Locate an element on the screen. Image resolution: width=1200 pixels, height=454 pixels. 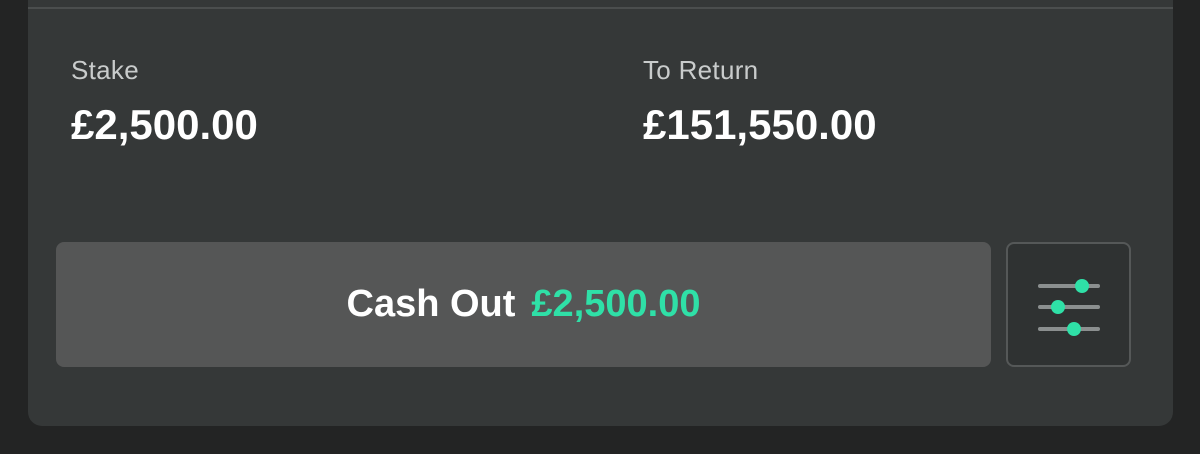
to-return-value: £151,550.00 is located at coordinates (760, 124).